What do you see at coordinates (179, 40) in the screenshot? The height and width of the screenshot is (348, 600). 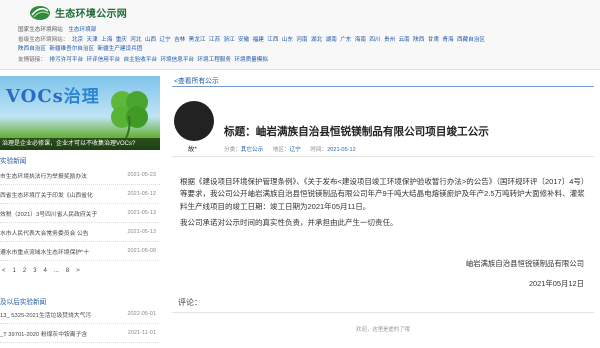 I see `province-link: 吉林` at bounding box center [179, 40].